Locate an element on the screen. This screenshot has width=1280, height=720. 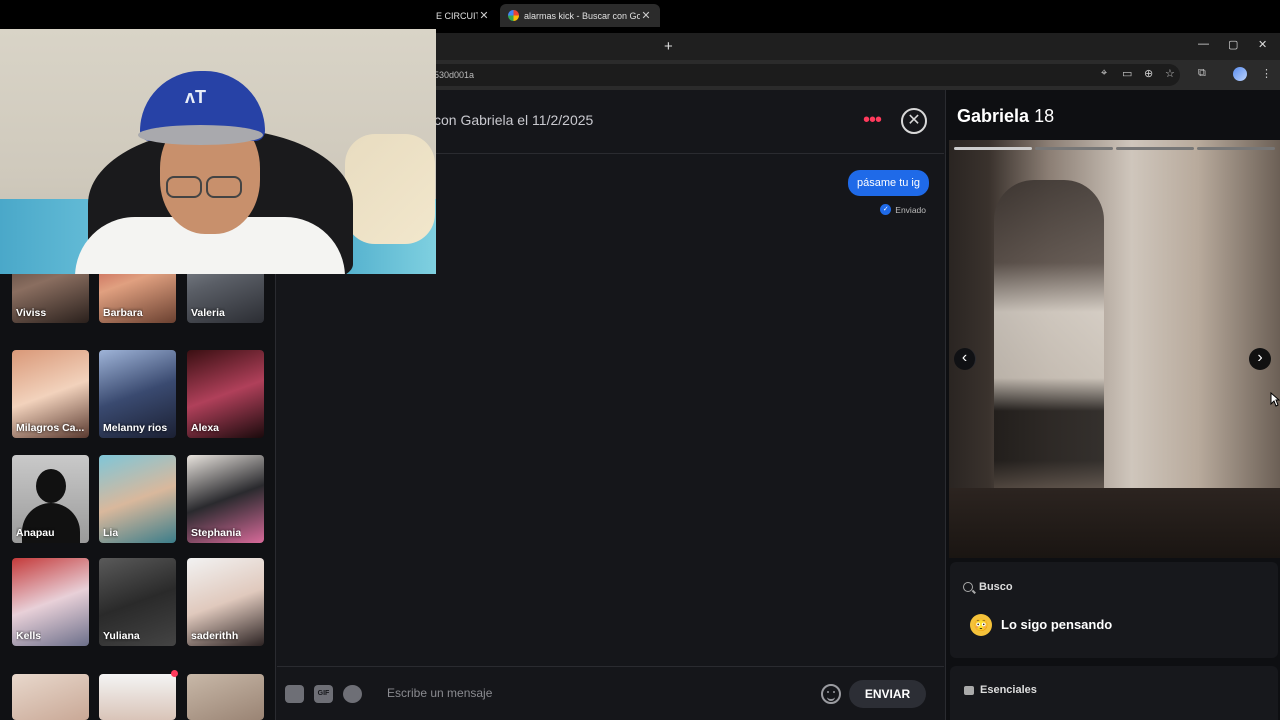
profile-card: Kells is located at coordinates (50, 602).